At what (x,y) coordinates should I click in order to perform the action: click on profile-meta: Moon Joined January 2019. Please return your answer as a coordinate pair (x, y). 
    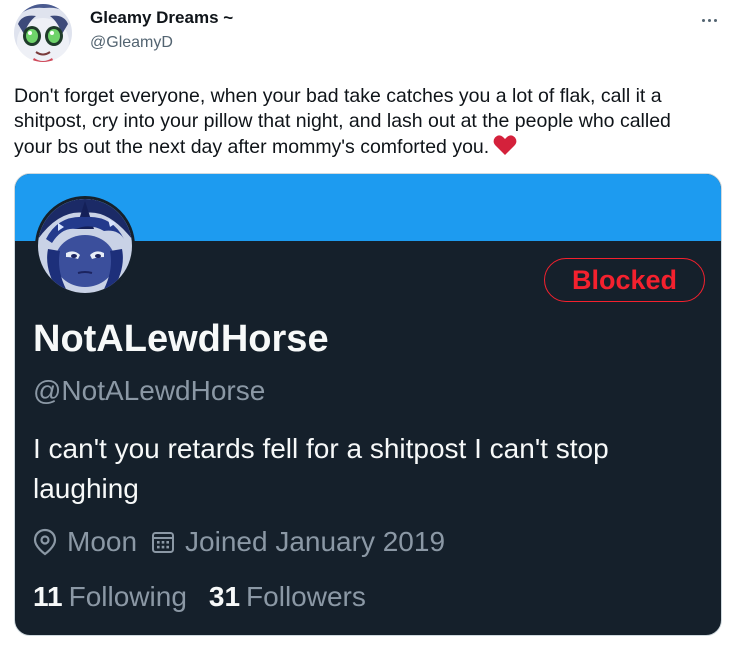
    Looking at the image, I should click on (246, 542).